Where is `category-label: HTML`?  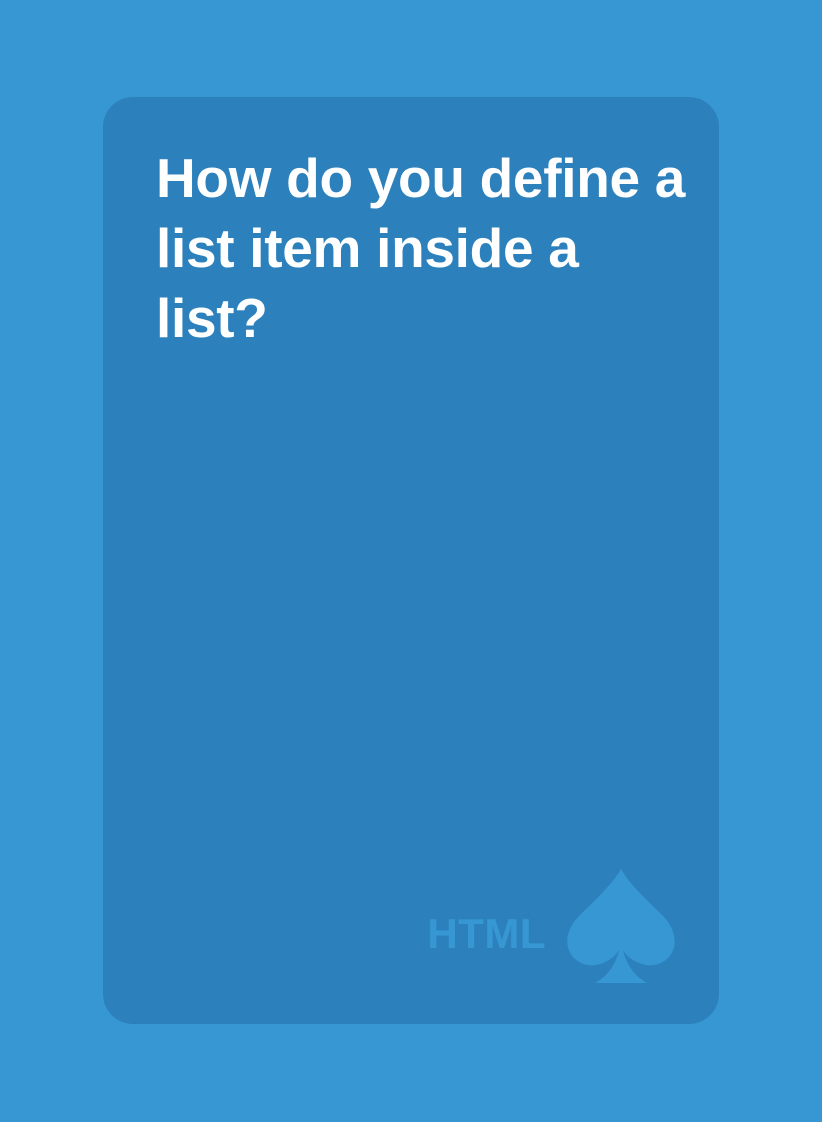
category-label: HTML is located at coordinates (486, 933).